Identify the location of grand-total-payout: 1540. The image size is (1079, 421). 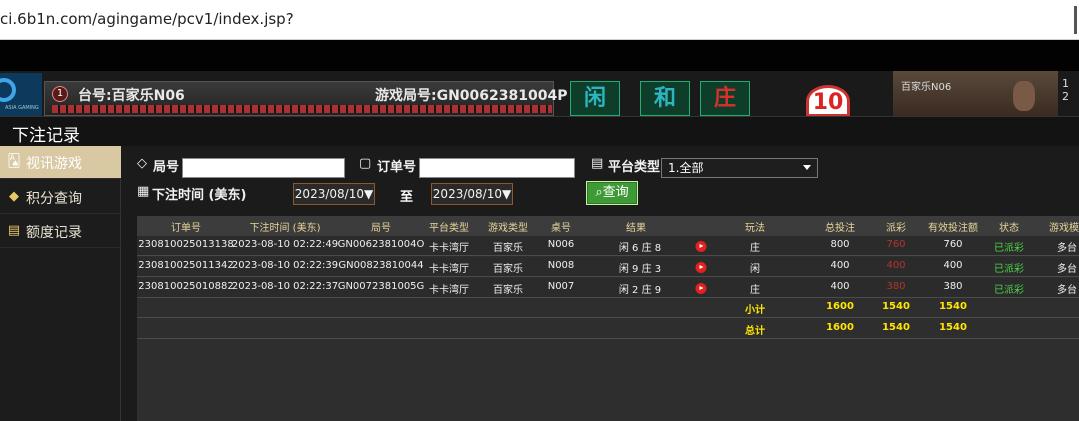
(896, 327).